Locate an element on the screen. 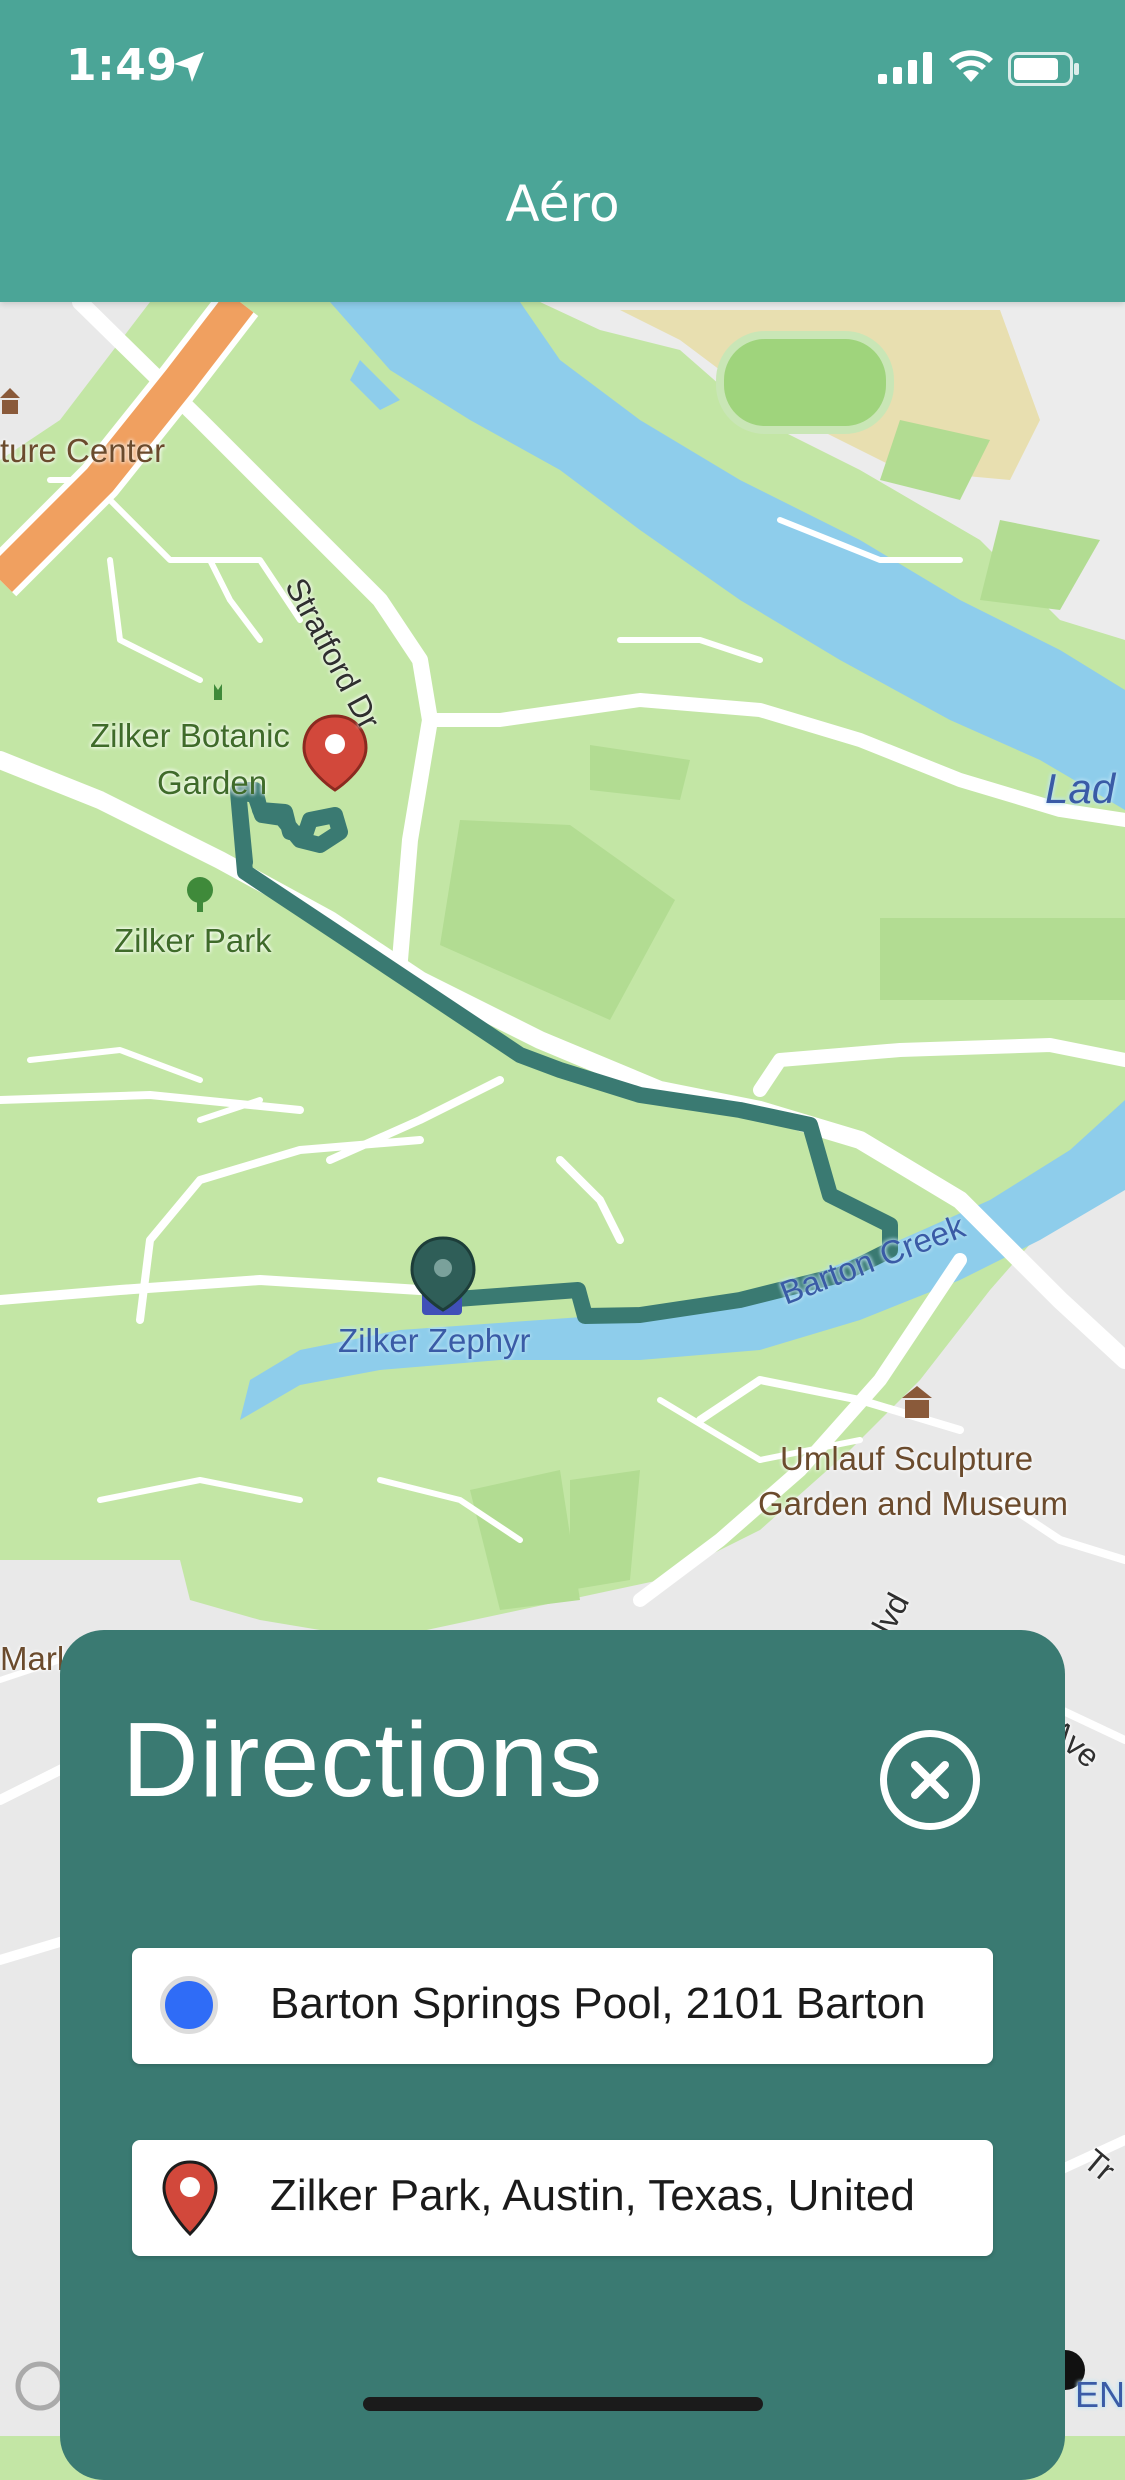 The height and width of the screenshot is (2480, 1125). close-button is located at coordinates (930, 1780).